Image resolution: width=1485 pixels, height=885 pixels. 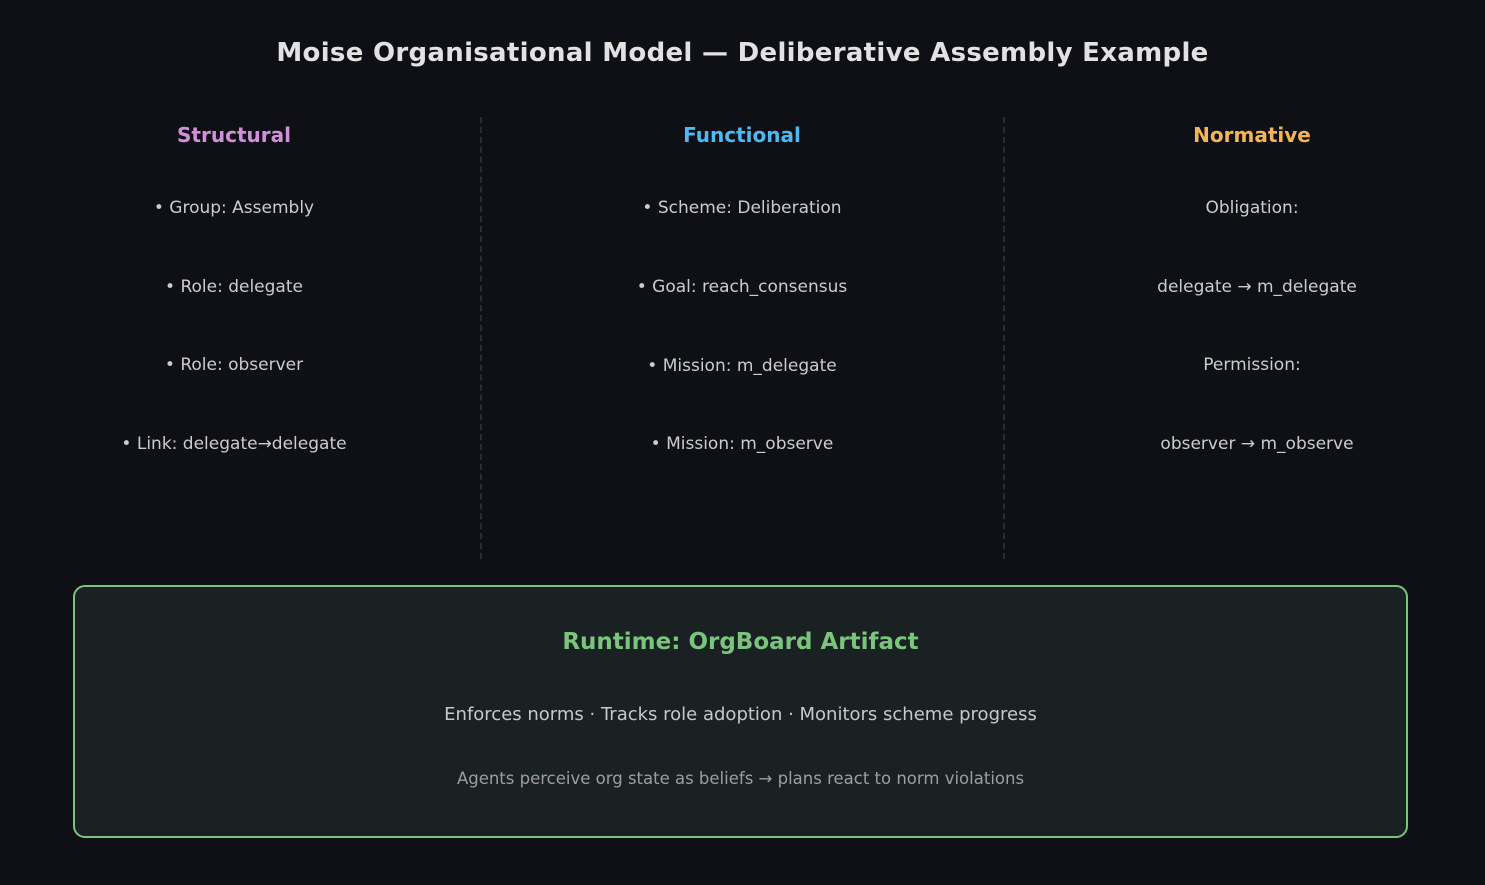 I want to click on divider-left, so click(x=481, y=338).